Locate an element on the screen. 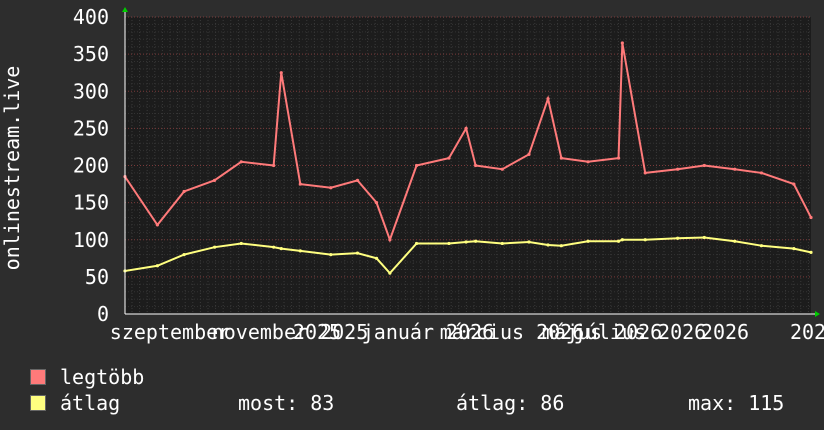  y-tick-label: 50 is located at coordinates (97, 277).